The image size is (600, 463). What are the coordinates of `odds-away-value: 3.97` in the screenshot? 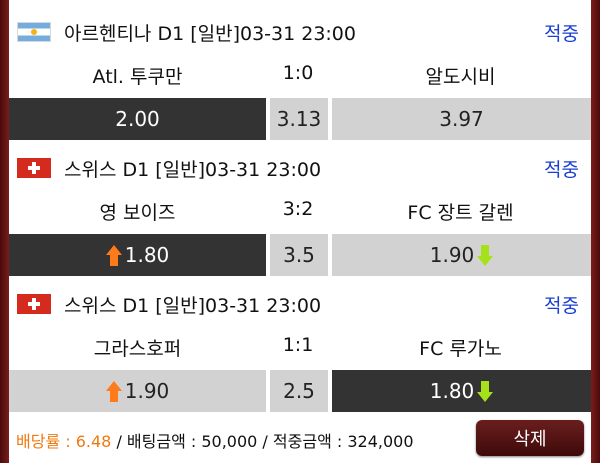 It's located at (461, 119).